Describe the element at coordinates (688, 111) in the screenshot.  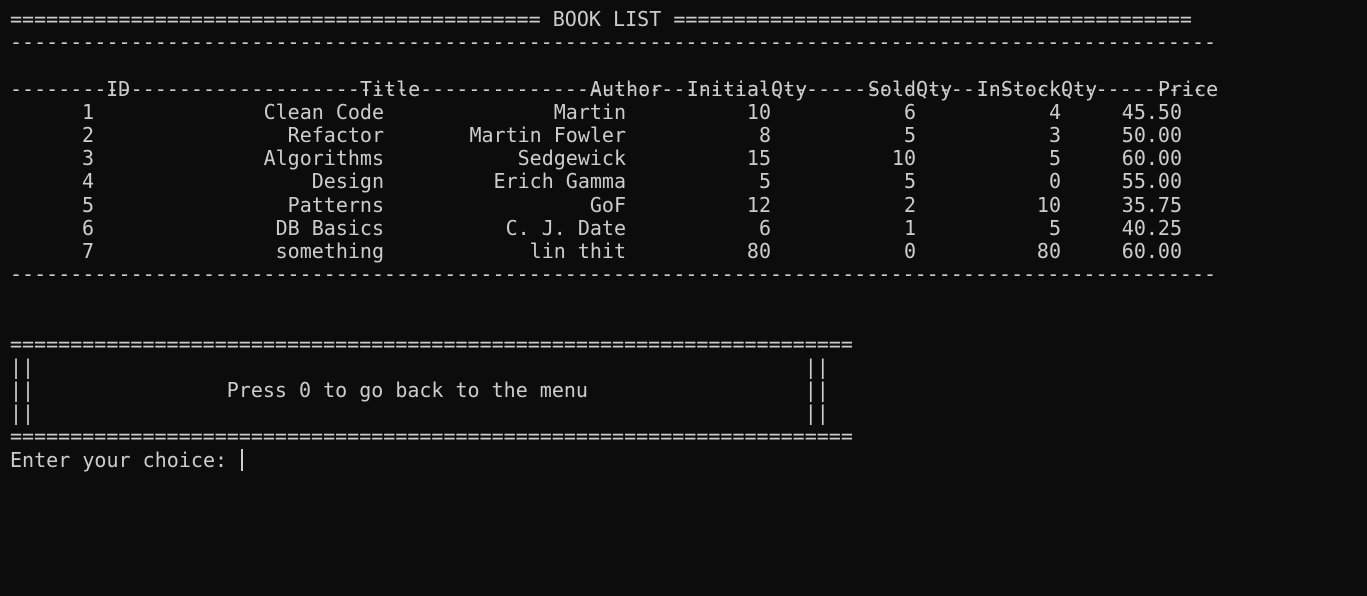
I see `table-row: 1 Clean Code Martin 10 6 4 45.50` at that location.